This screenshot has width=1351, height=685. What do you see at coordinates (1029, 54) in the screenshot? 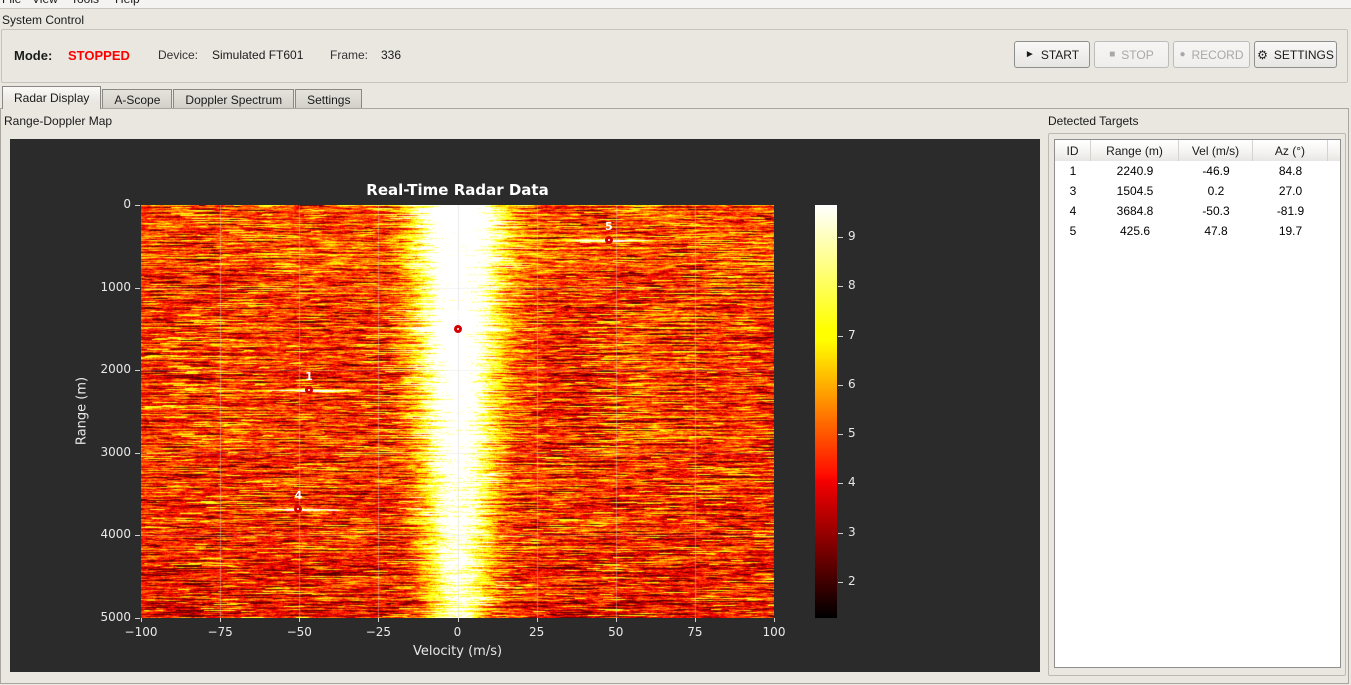
I see `play-icon: ►` at bounding box center [1029, 54].